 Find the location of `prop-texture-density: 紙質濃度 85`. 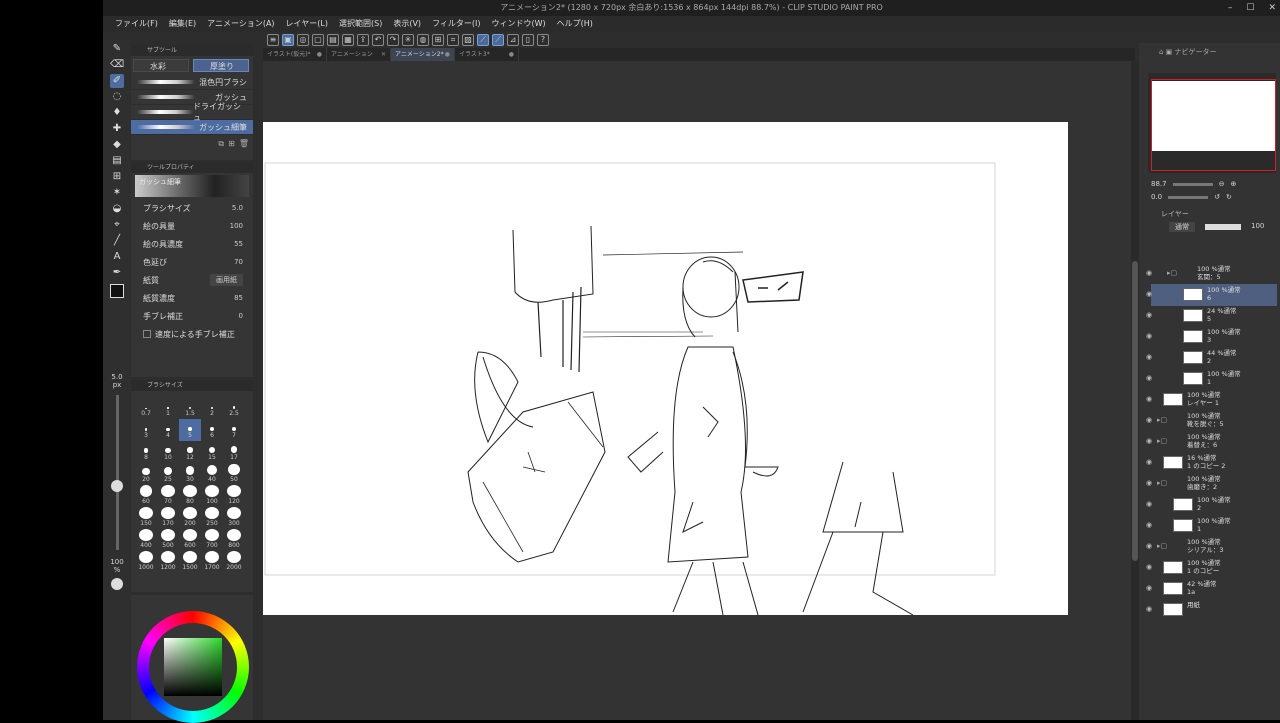

prop-texture-density: 紙質濃度 85 is located at coordinates (192, 298).